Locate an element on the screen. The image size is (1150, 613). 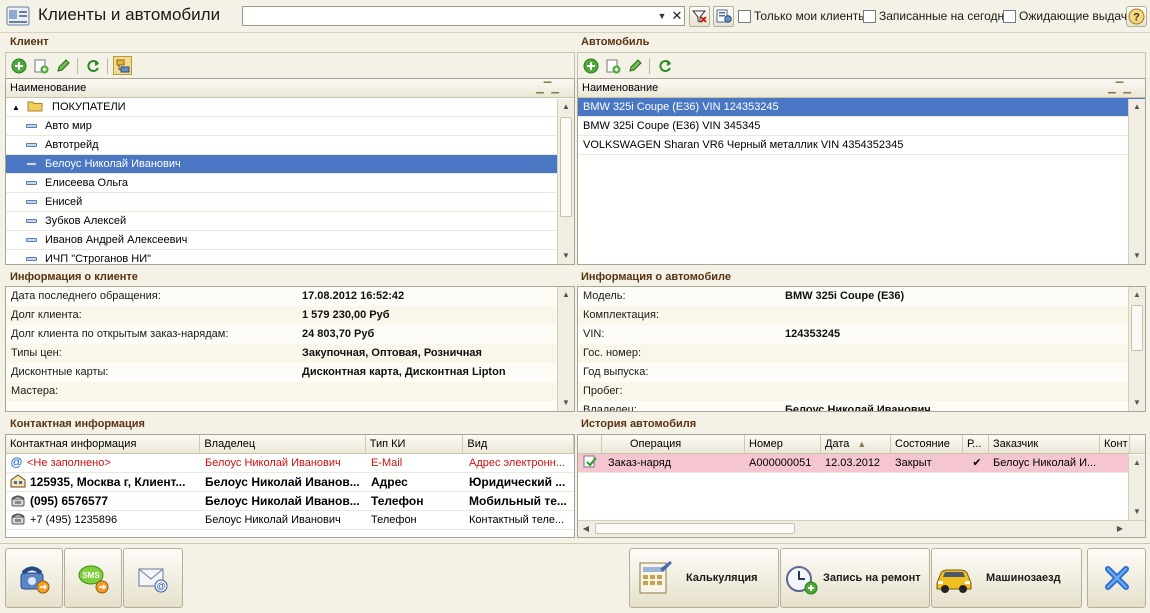
search-field: ▼ ✕ is located at coordinates (463, 16).